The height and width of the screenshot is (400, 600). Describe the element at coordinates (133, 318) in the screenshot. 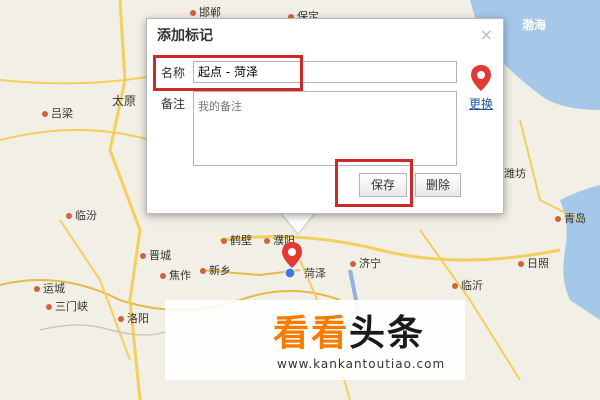

I see `city-label: 洛阳` at that location.